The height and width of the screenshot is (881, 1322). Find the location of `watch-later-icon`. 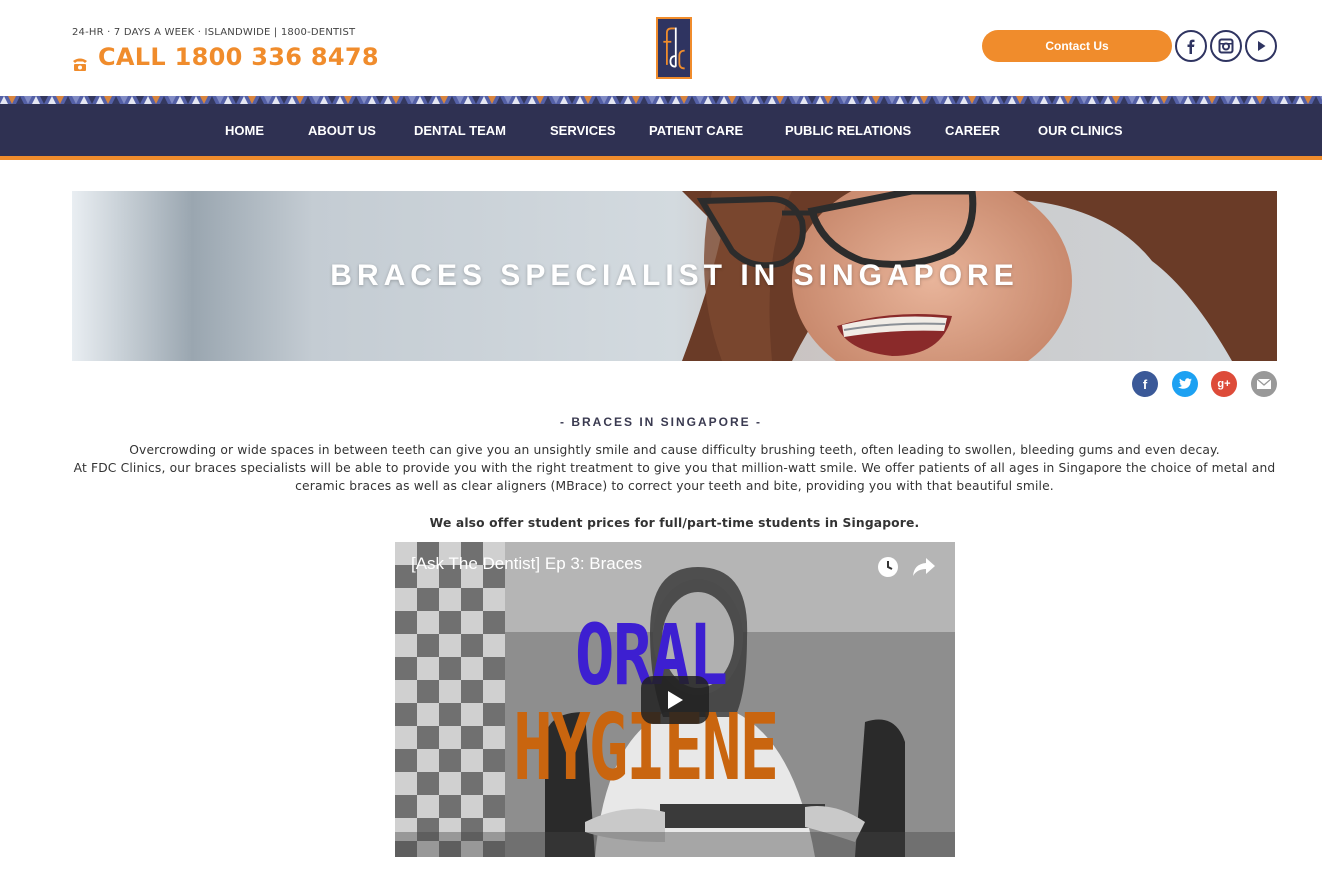

watch-later-icon is located at coordinates (888, 567).